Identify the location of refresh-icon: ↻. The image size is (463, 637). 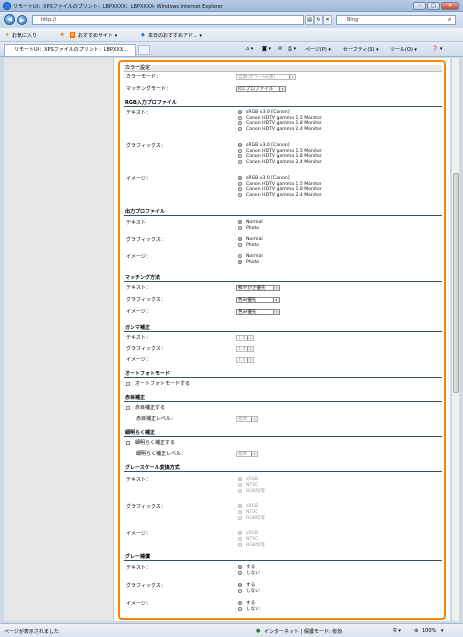
(318, 20).